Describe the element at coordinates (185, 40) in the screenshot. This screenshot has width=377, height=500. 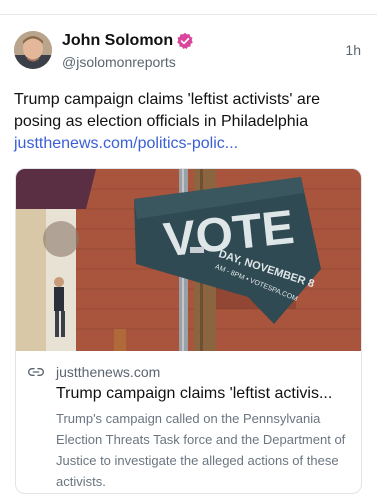
I see `verified-badge-icon` at that location.